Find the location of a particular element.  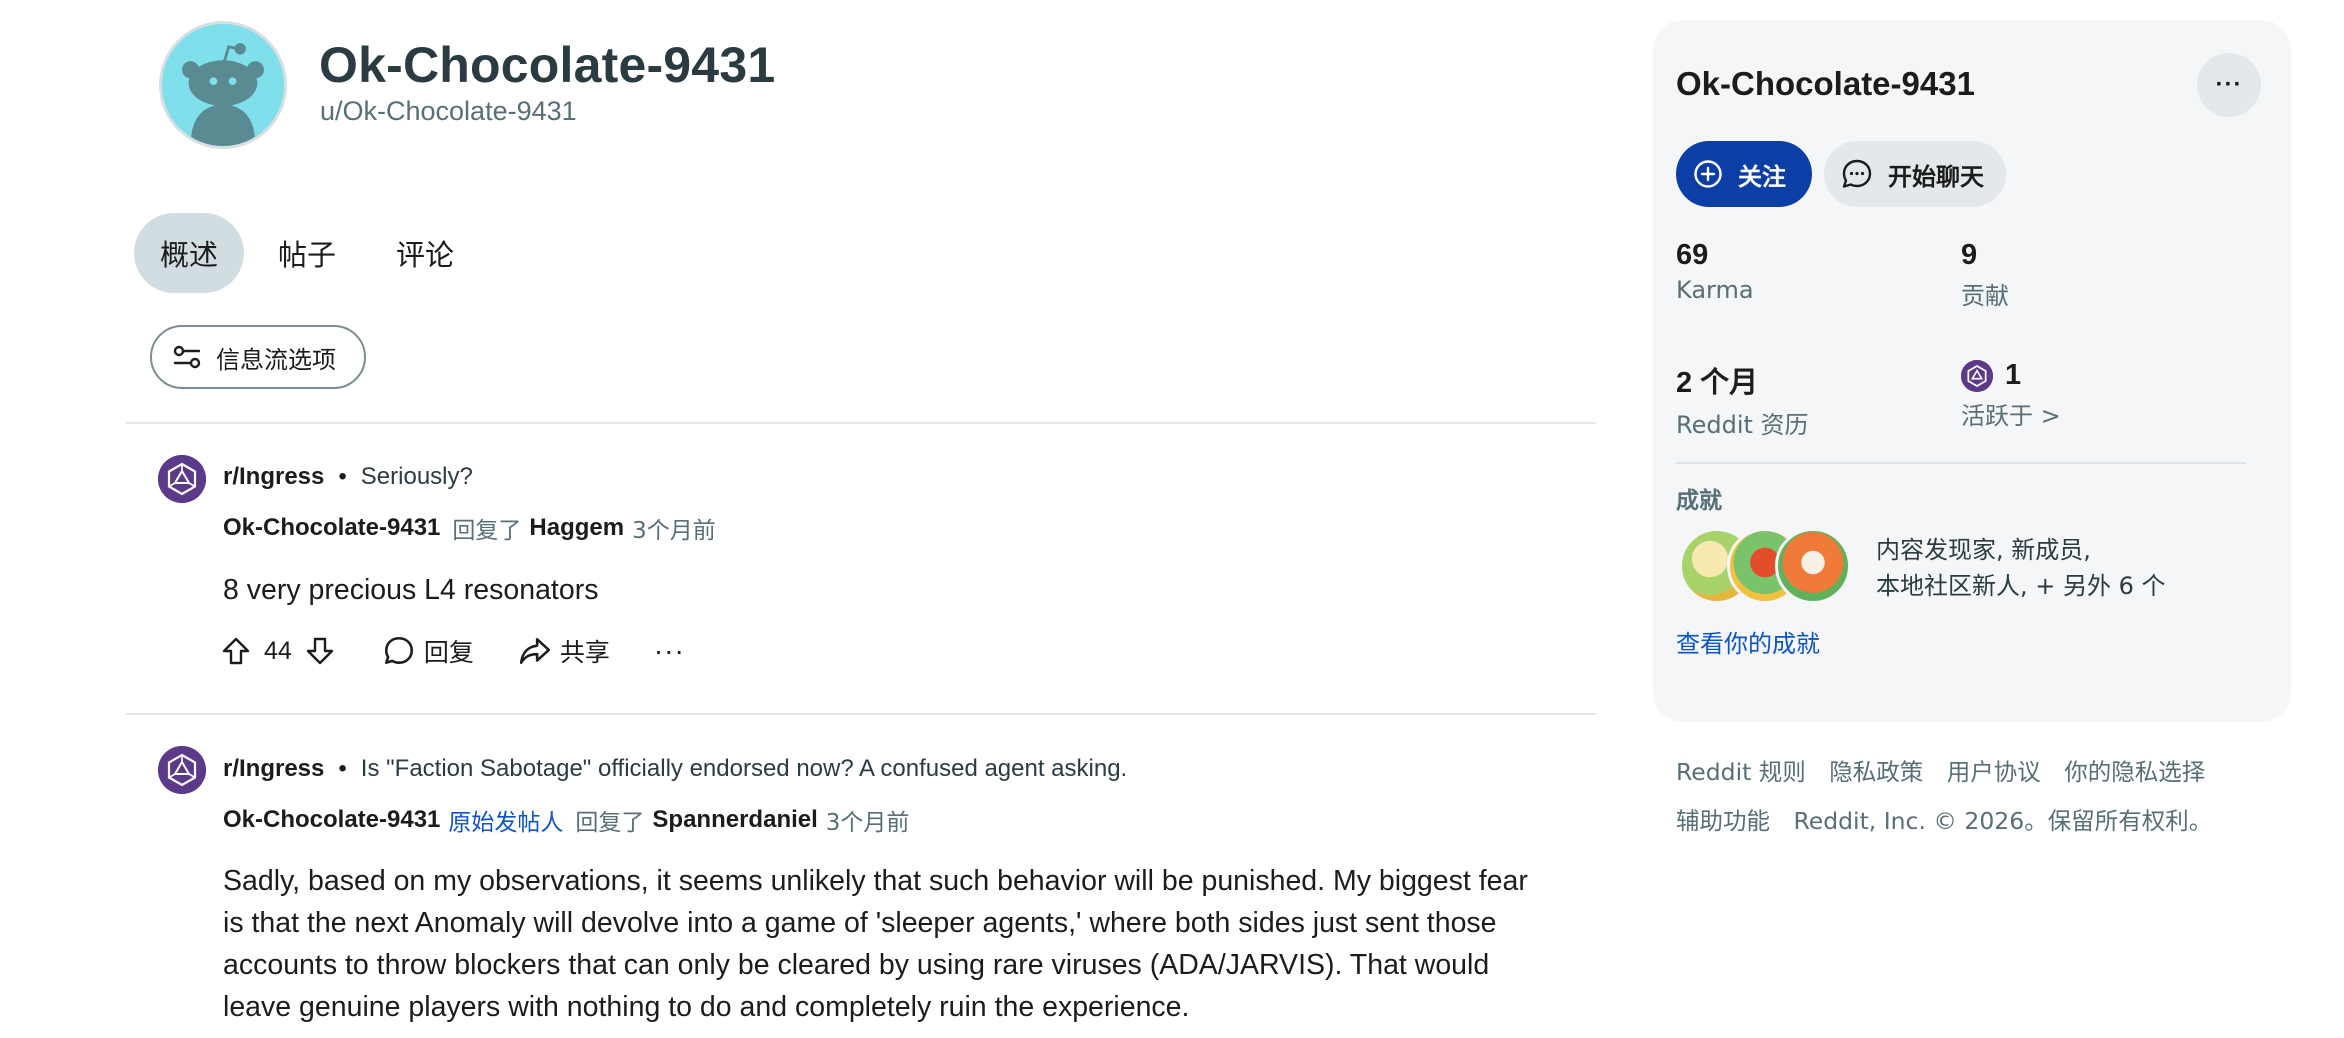

arrow-down-icon is located at coordinates (320, 651).